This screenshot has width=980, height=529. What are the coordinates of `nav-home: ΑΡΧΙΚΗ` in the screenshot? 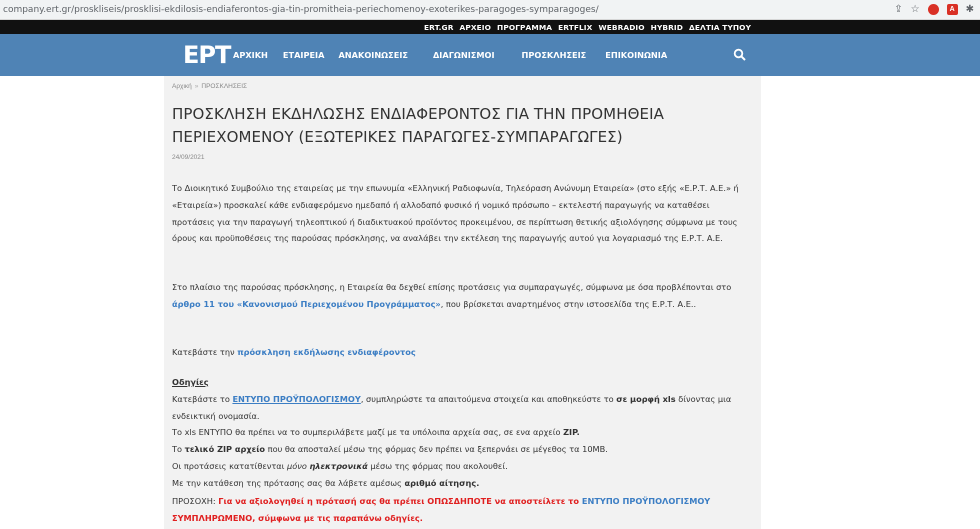 It's located at (250, 55).